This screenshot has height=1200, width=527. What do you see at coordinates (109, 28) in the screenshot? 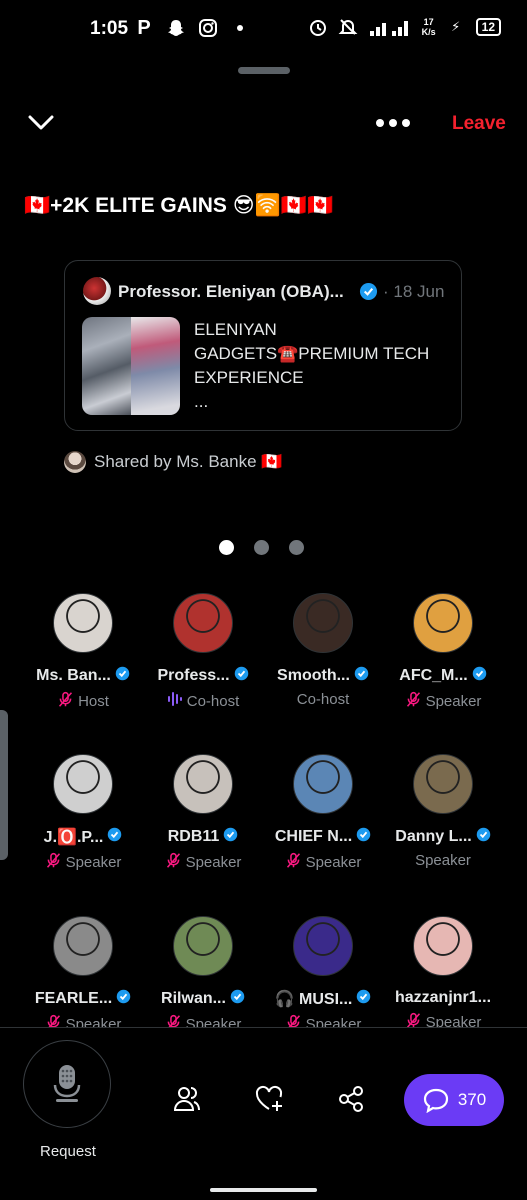
I see `status-time: 1:05` at bounding box center [109, 28].